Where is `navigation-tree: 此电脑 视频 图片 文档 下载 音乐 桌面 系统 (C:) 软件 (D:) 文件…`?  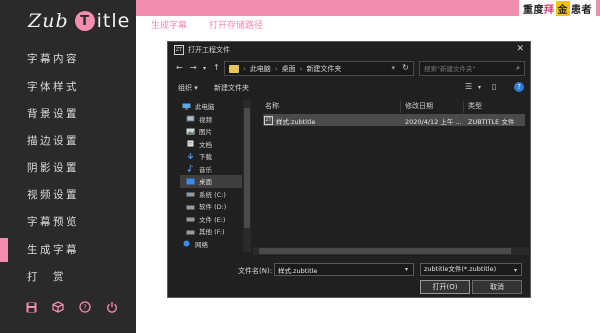
navigation-tree: 此电脑 视频 图片 文档 下载 音乐 桌面 系统 (C:) 软件 (D:) 文件… is located at coordinates (211, 175).